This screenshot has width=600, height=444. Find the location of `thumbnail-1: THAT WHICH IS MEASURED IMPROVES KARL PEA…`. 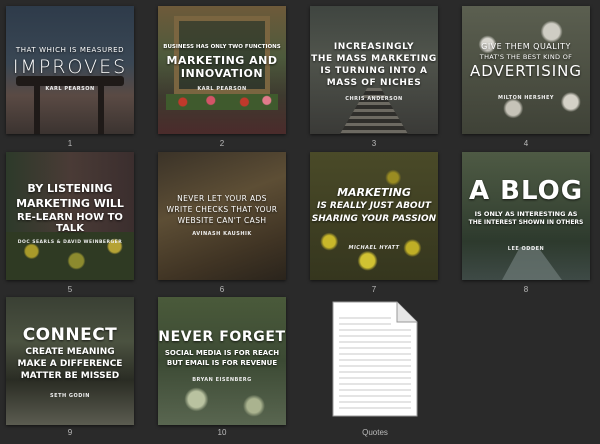

thumbnail-1: THAT WHICH IS MEASURED IMPROVES KARL PEA… is located at coordinates (70, 70).